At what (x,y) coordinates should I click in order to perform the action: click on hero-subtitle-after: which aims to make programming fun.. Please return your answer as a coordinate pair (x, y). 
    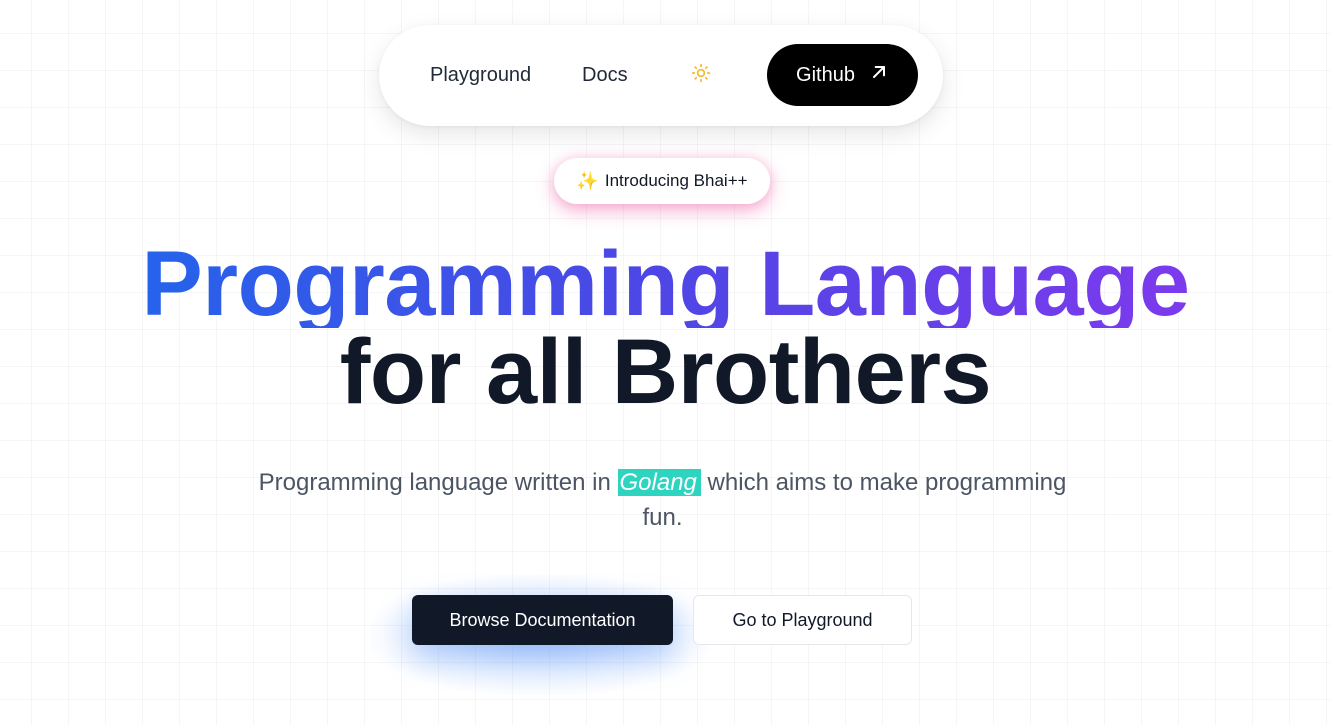
    Looking at the image, I should click on (854, 500).